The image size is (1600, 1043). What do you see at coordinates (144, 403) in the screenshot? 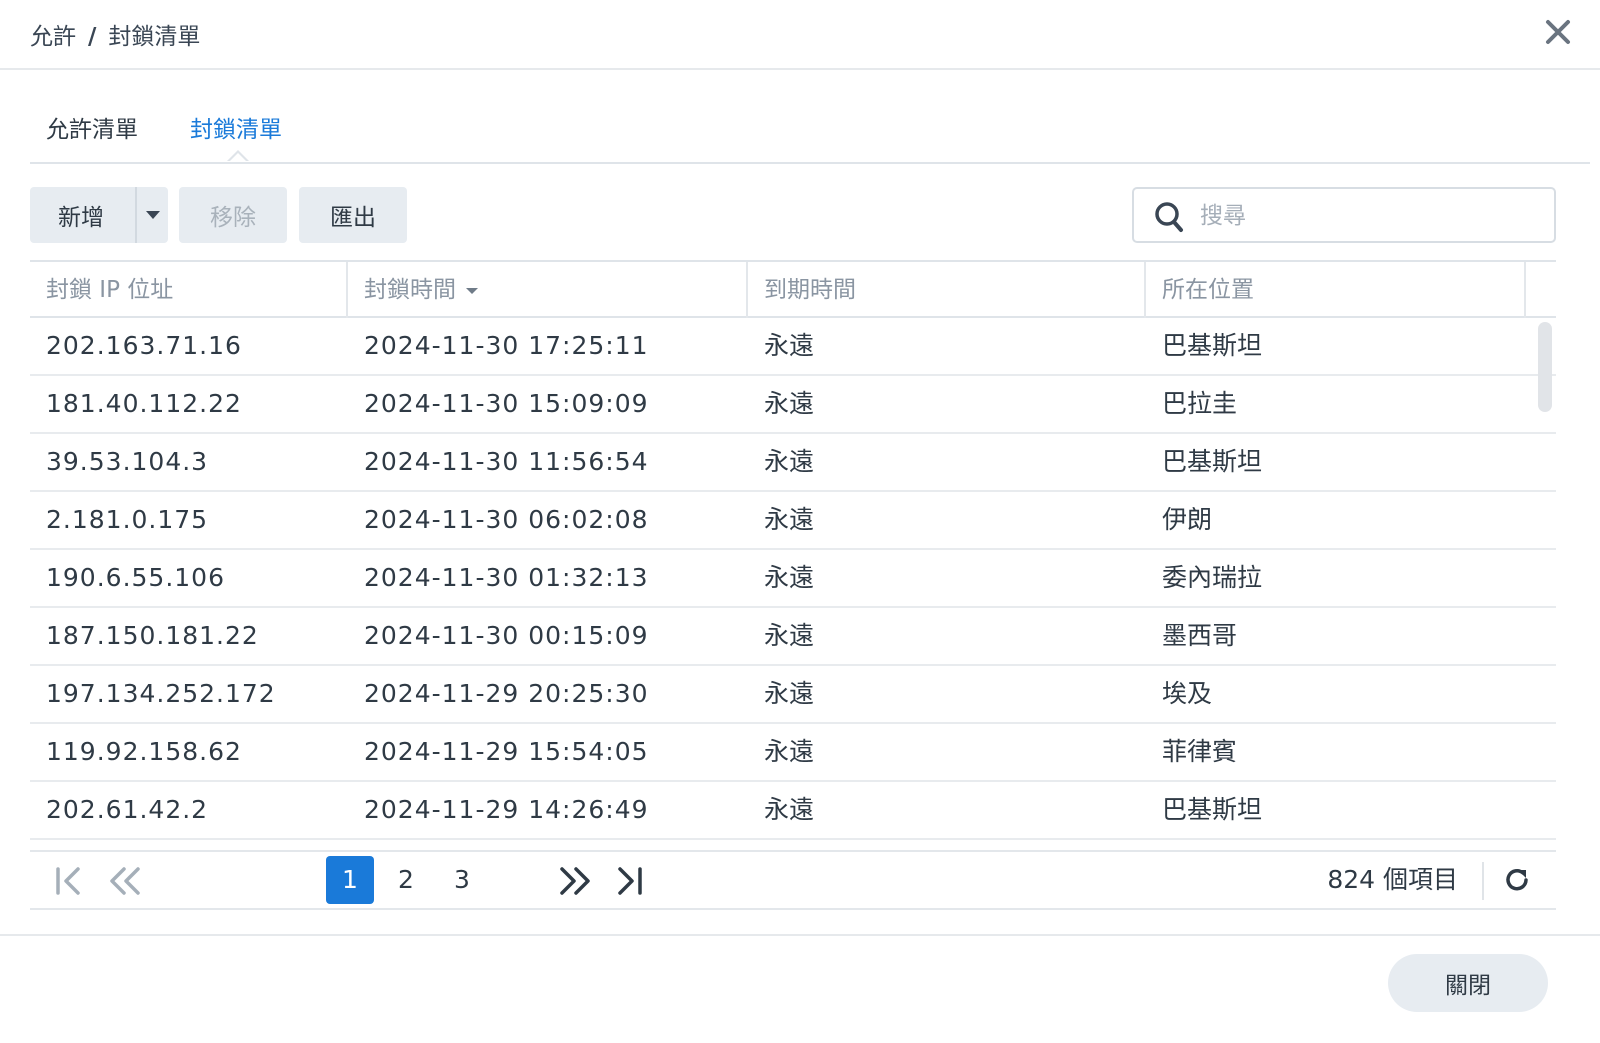
I see `cell-ip: 181.40.112.22` at bounding box center [144, 403].